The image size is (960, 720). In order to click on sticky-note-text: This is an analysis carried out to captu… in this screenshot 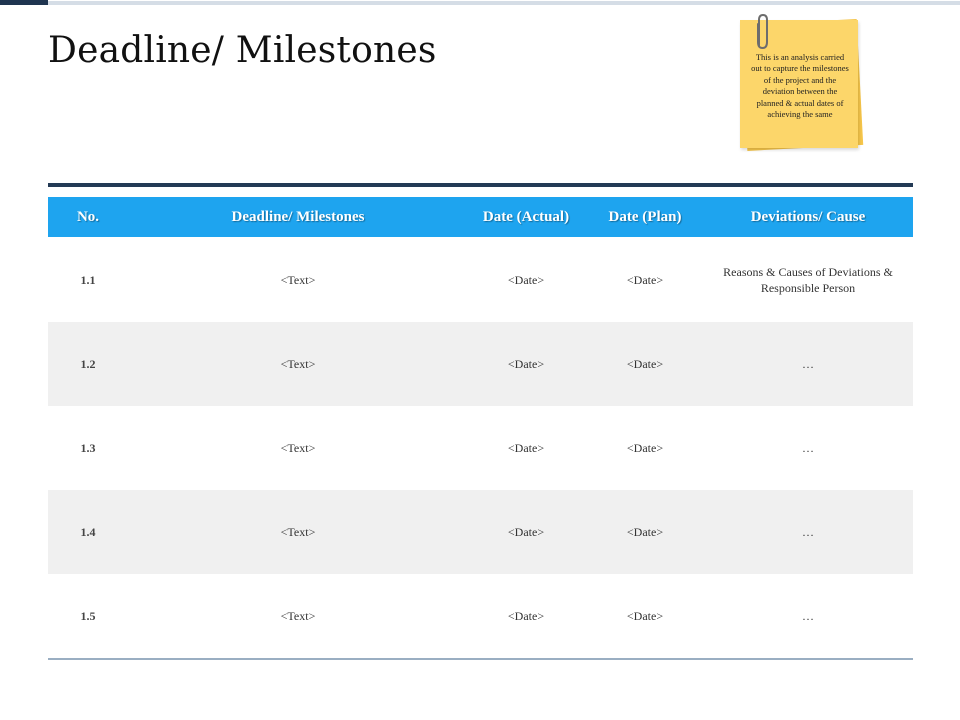, I will do `click(800, 86)`.